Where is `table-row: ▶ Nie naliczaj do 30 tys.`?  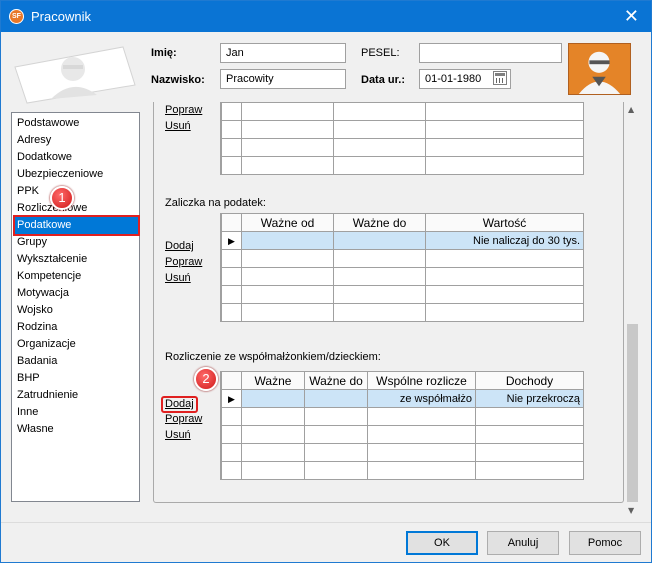
table-row: ▶ Nie naliczaj do 30 tys. is located at coordinates (402, 240).